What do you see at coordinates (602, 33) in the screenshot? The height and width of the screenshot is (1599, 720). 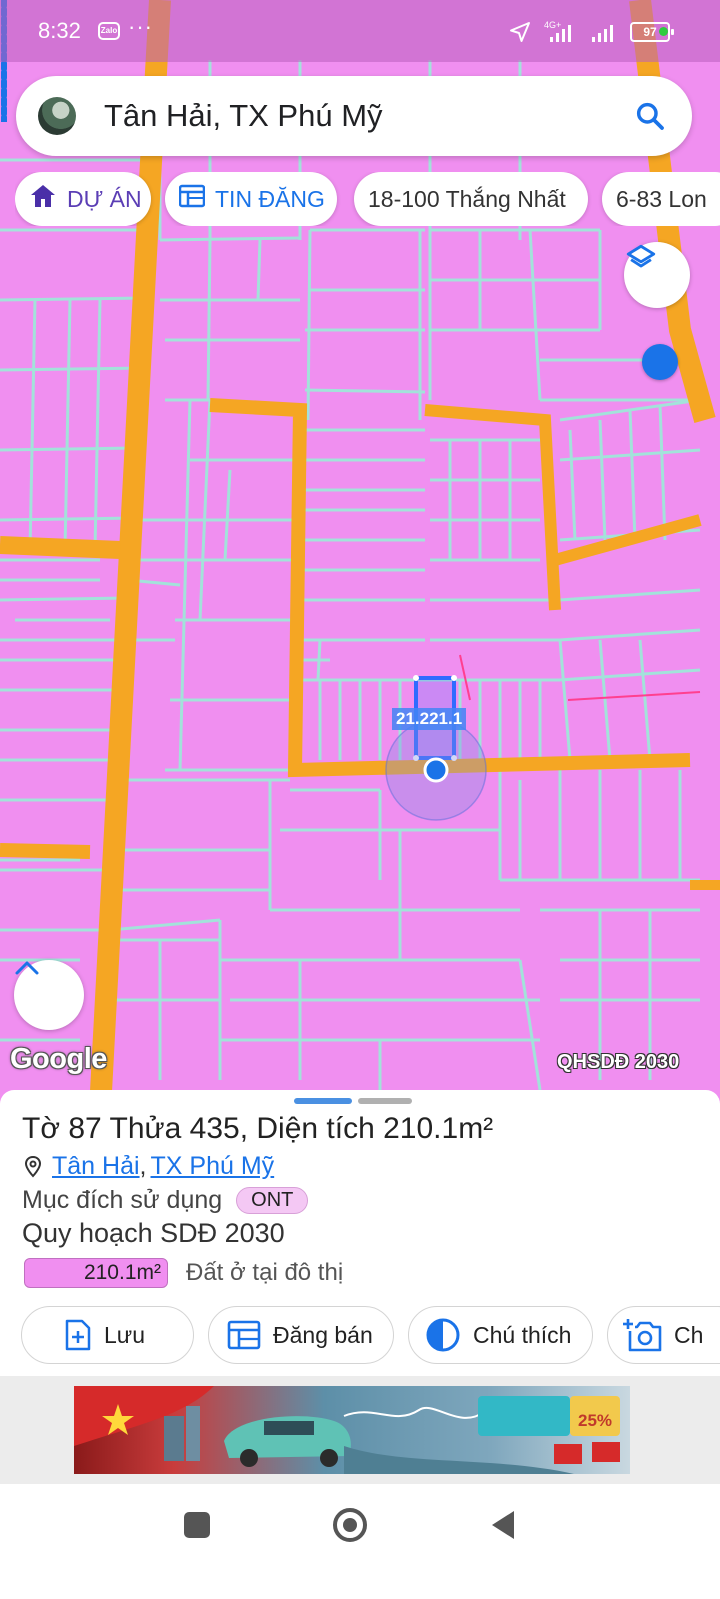 I see `cellular-signal-2-icon` at bounding box center [602, 33].